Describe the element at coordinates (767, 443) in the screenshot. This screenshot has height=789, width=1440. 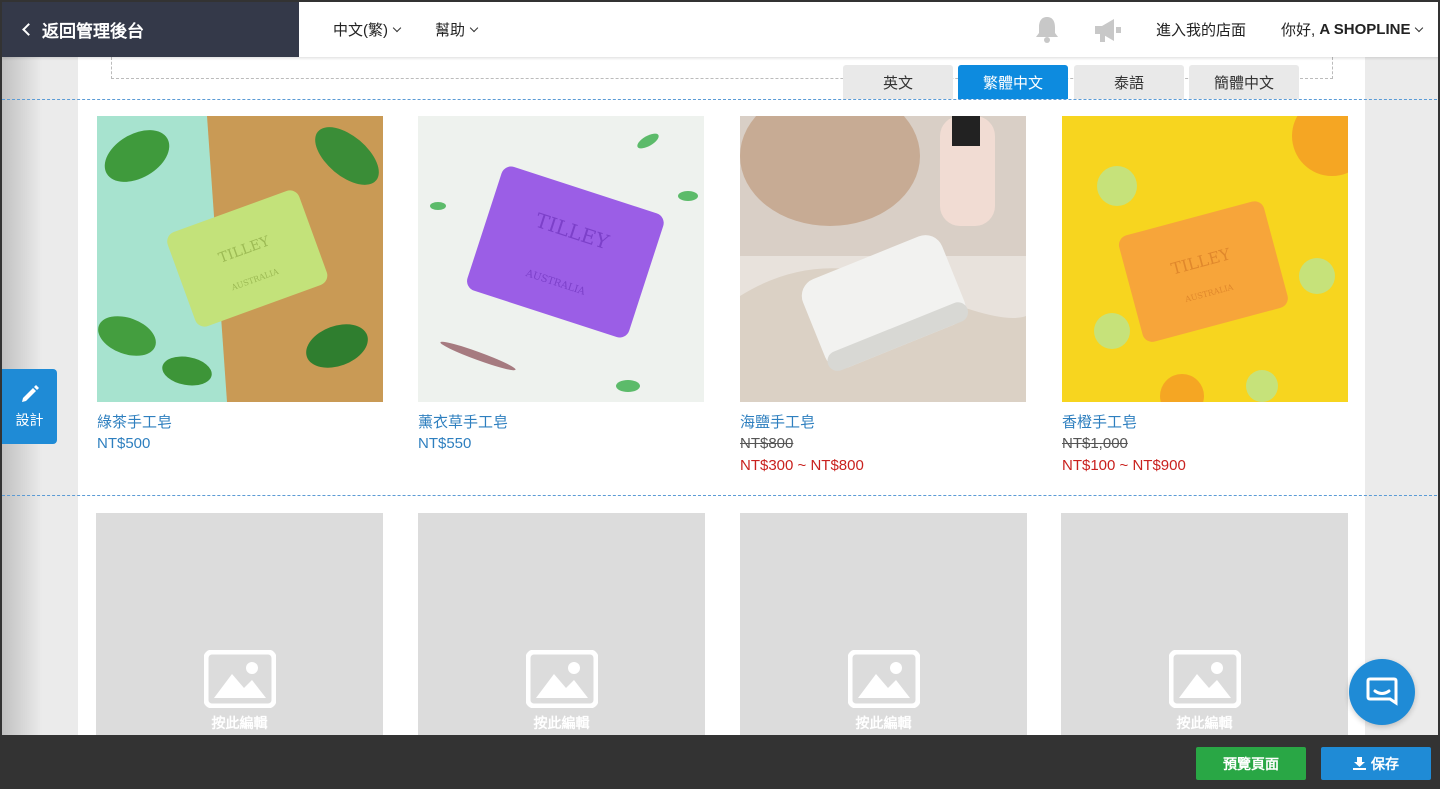
I see `product-original-price: NT$800` at that location.